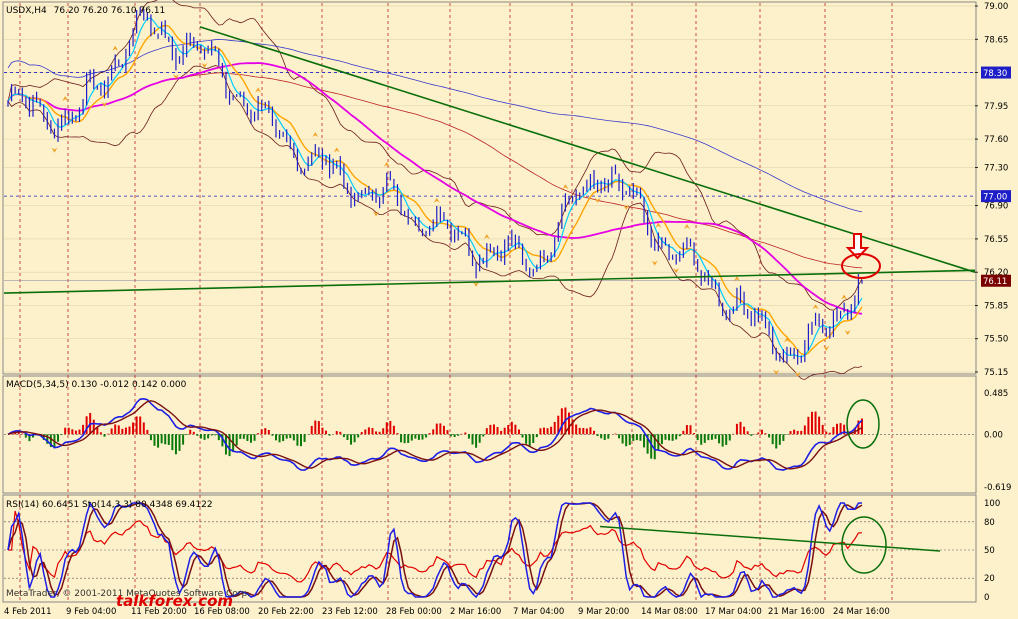  What do you see at coordinates (996, 373) in the screenshot?
I see `price-tick-label: 75.15` at bounding box center [996, 373].